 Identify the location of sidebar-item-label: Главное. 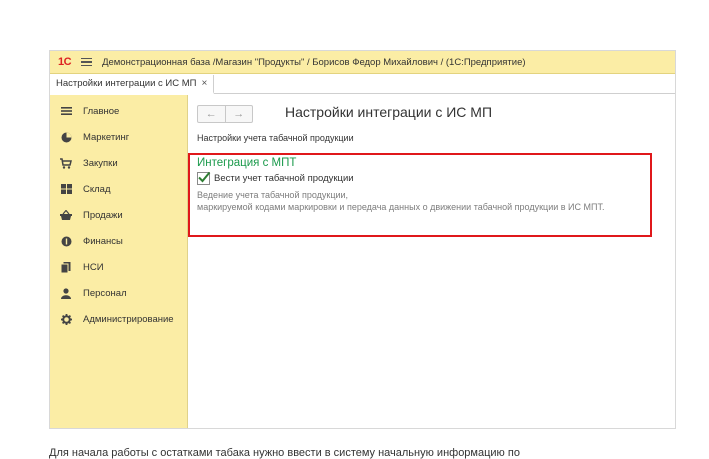
(101, 111).